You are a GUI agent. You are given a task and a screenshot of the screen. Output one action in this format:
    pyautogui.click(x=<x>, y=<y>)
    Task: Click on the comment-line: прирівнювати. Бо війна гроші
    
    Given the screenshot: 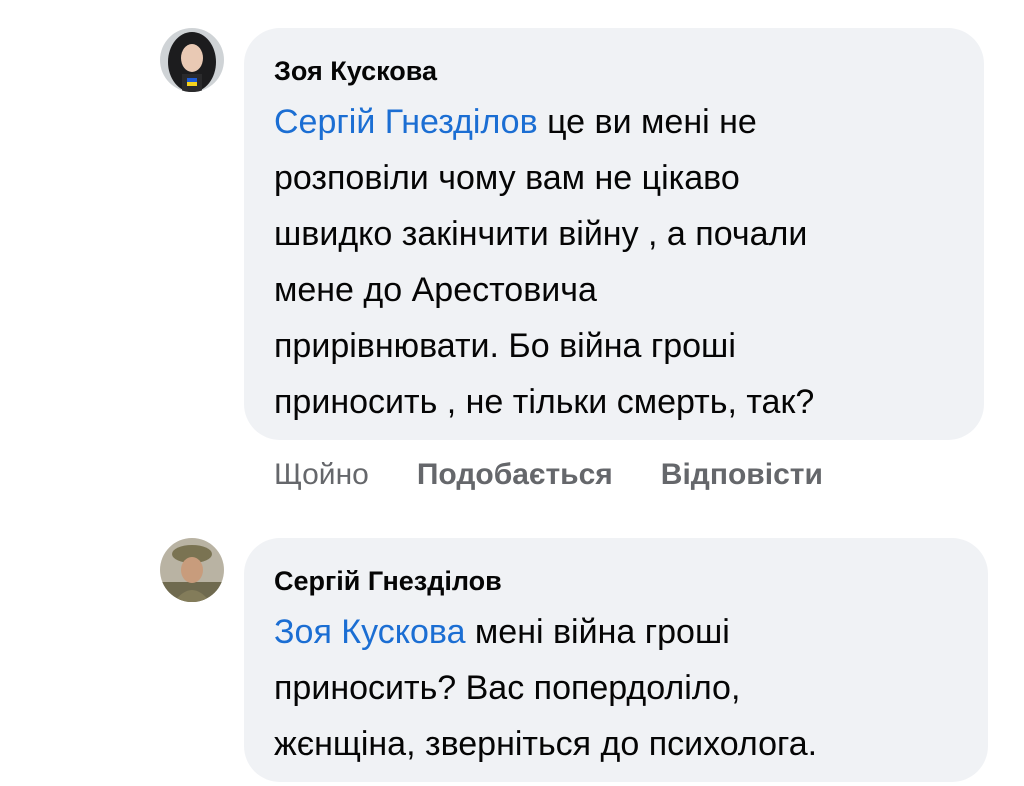 What is the action you would take?
    pyautogui.click(x=505, y=346)
    